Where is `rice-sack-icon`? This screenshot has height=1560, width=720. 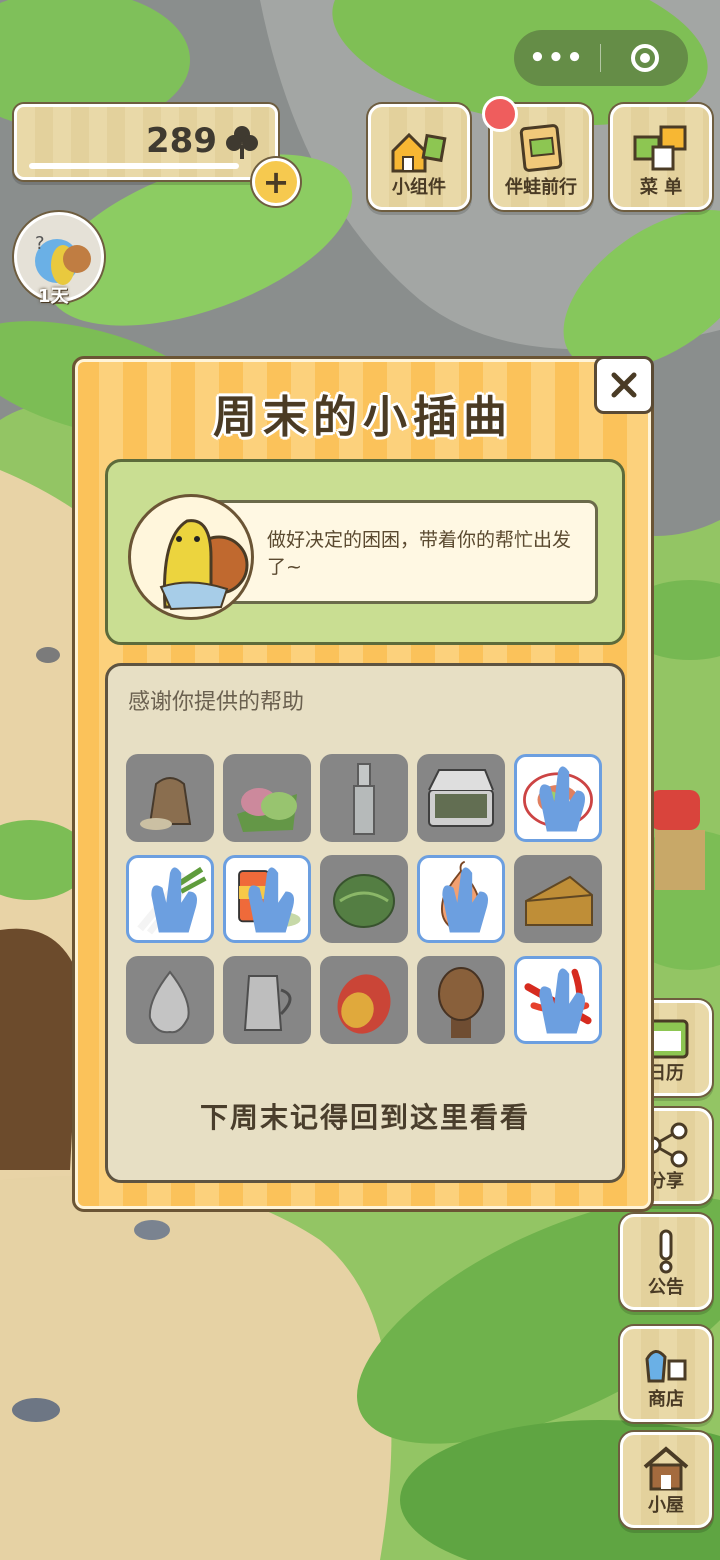 rice-sack-icon is located at coordinates (166, 803).